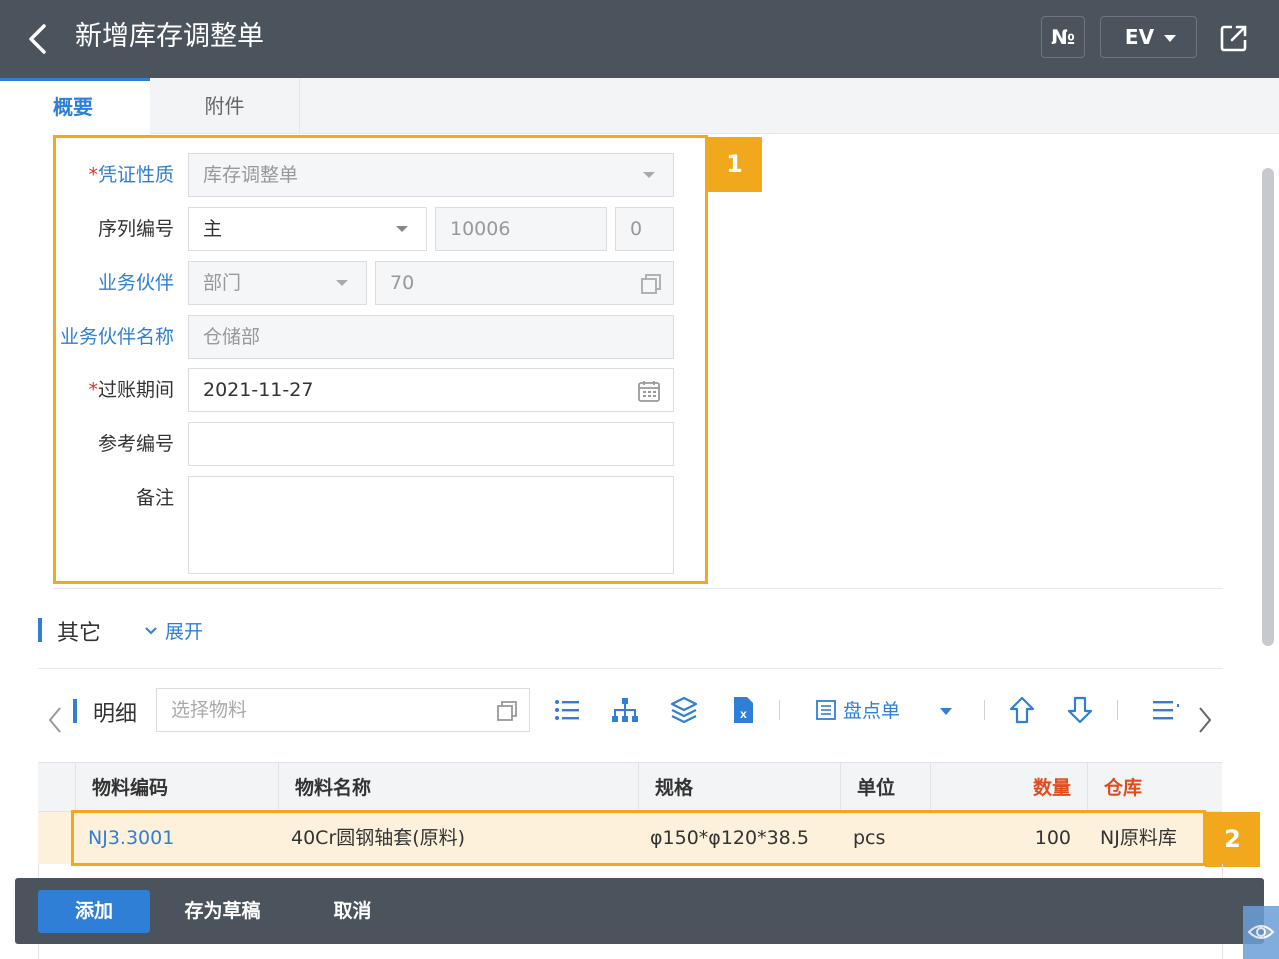 The width and height of the screenshot is (1279, 959). I want to click on tab-bar: 概要 附件, so click(639, 106).